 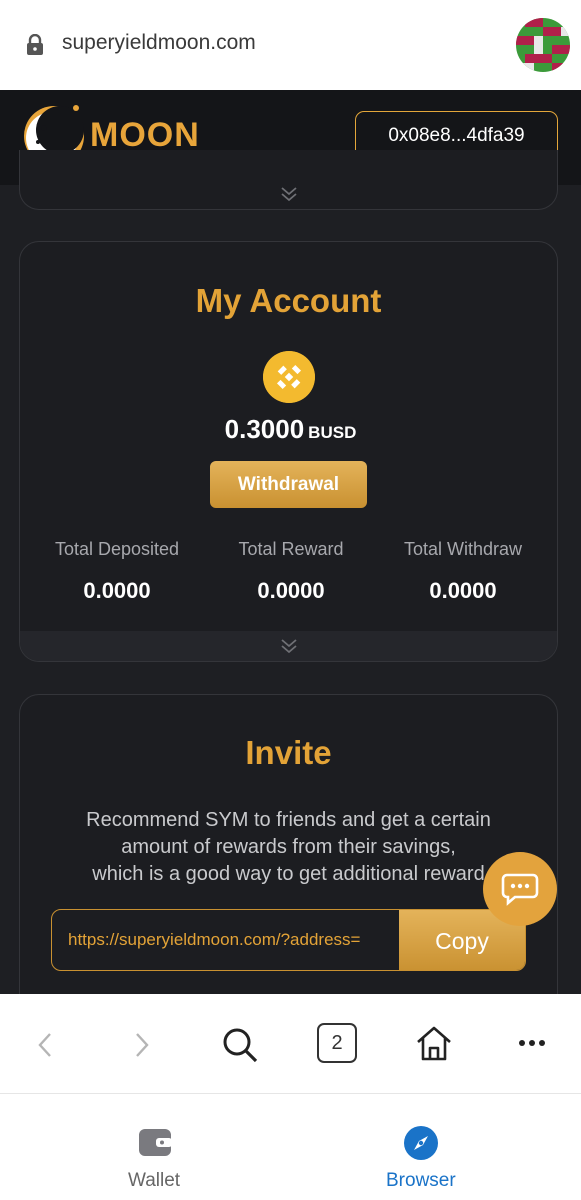 I want to click on nav-browser-label: Browser, so click(x=421, y=1181).